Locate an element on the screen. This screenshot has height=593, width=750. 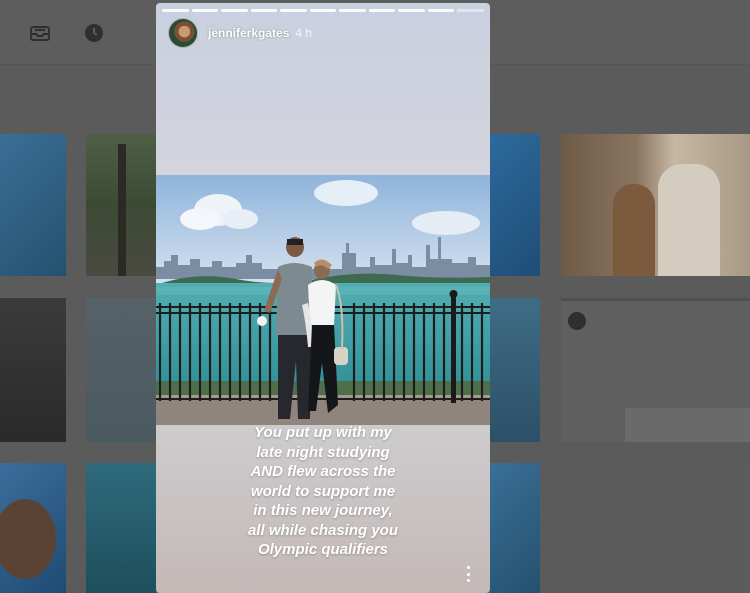
story-header: jenniferkgates 4 h is located at coordinates (240, 33).